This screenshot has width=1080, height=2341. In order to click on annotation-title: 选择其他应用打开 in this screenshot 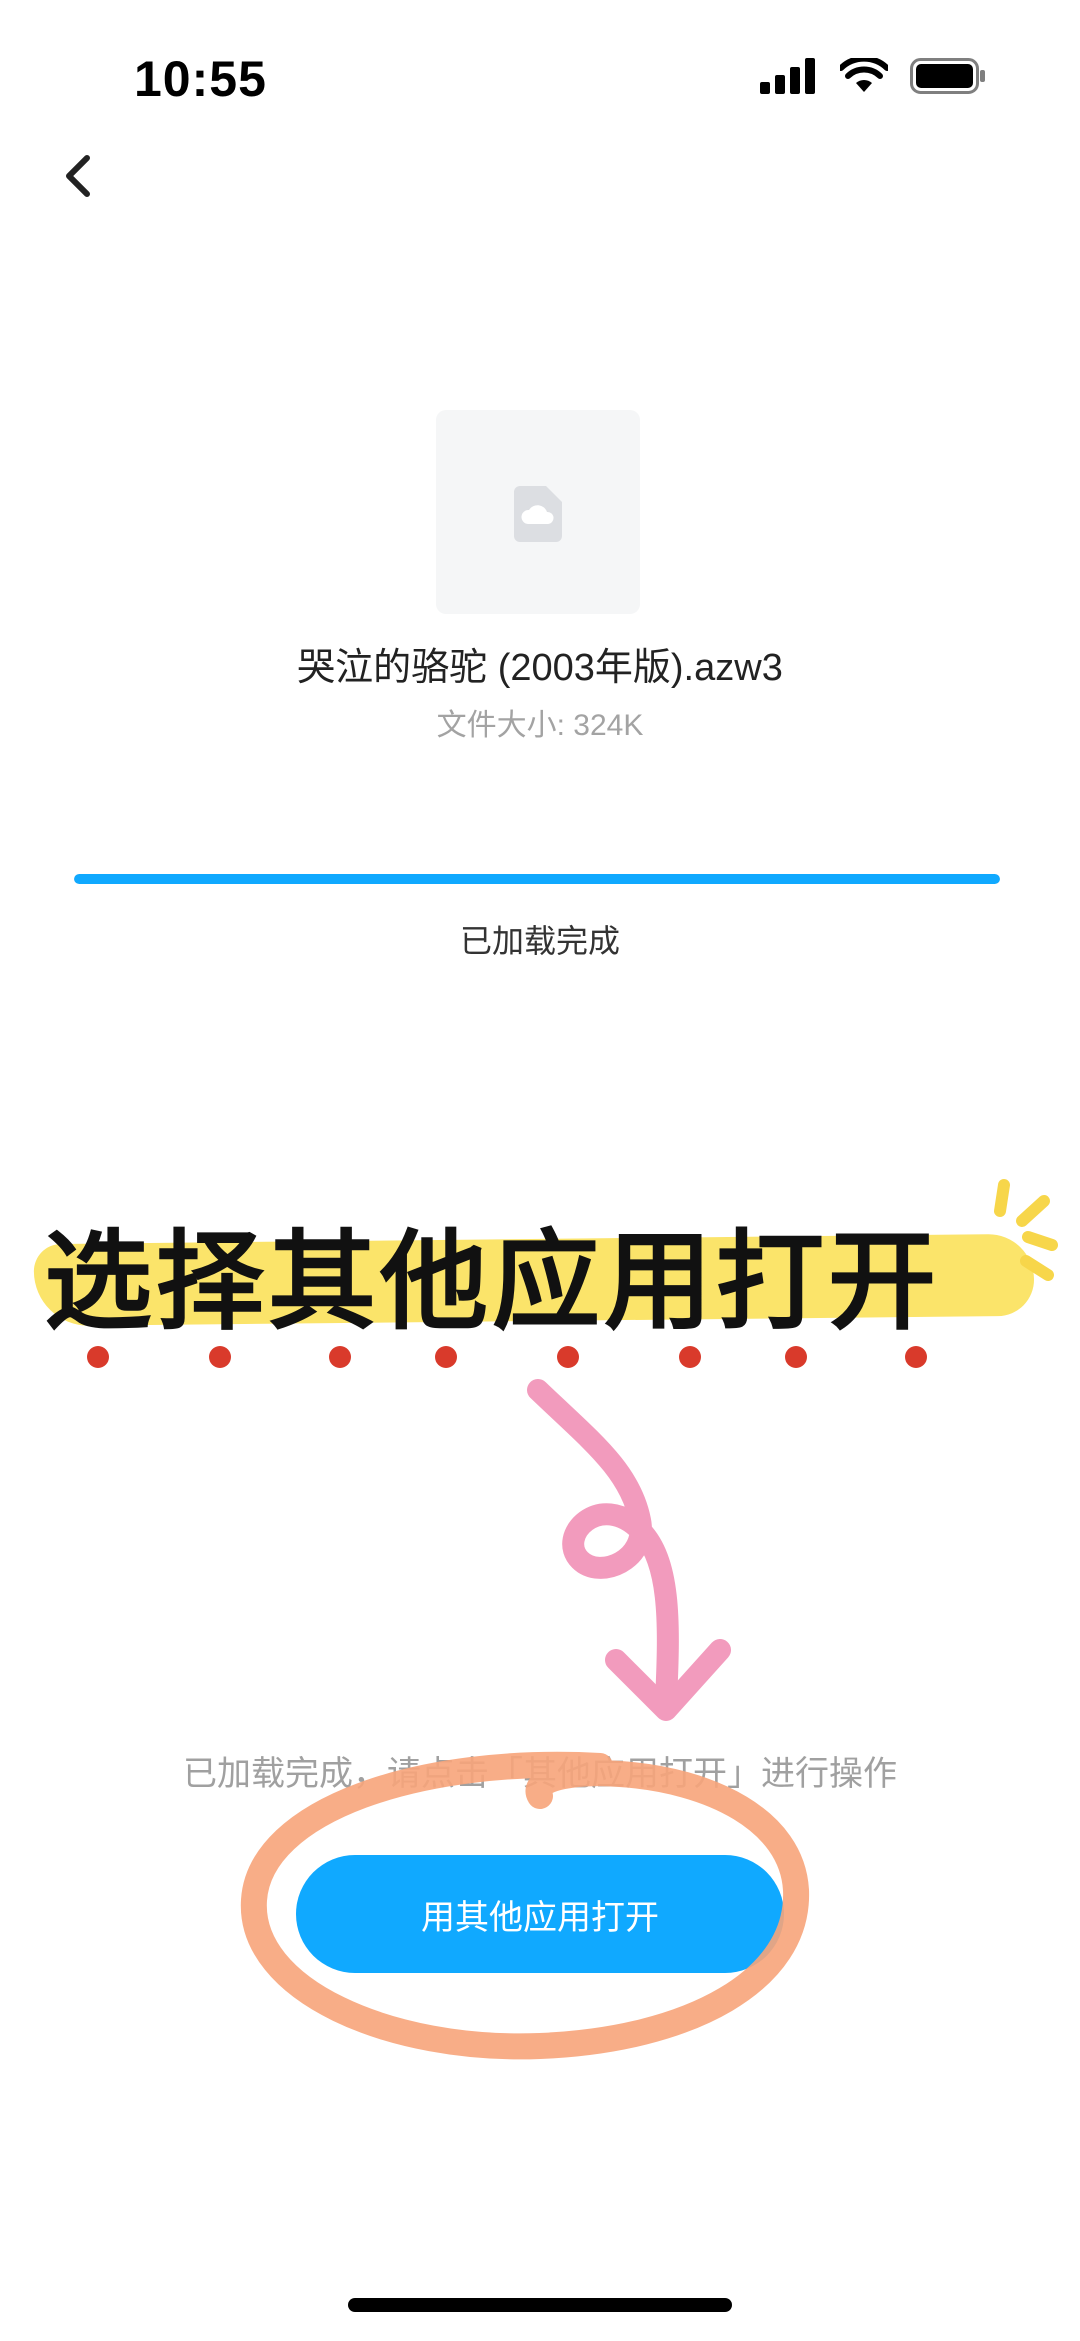, I will do `click(492, 1282)`.